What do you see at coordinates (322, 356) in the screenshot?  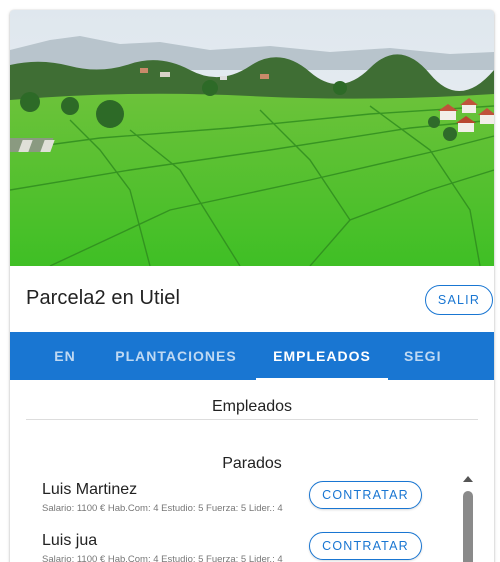 I see `tab-empleados: EMPLEADOS` at bounding box center [322, 356].